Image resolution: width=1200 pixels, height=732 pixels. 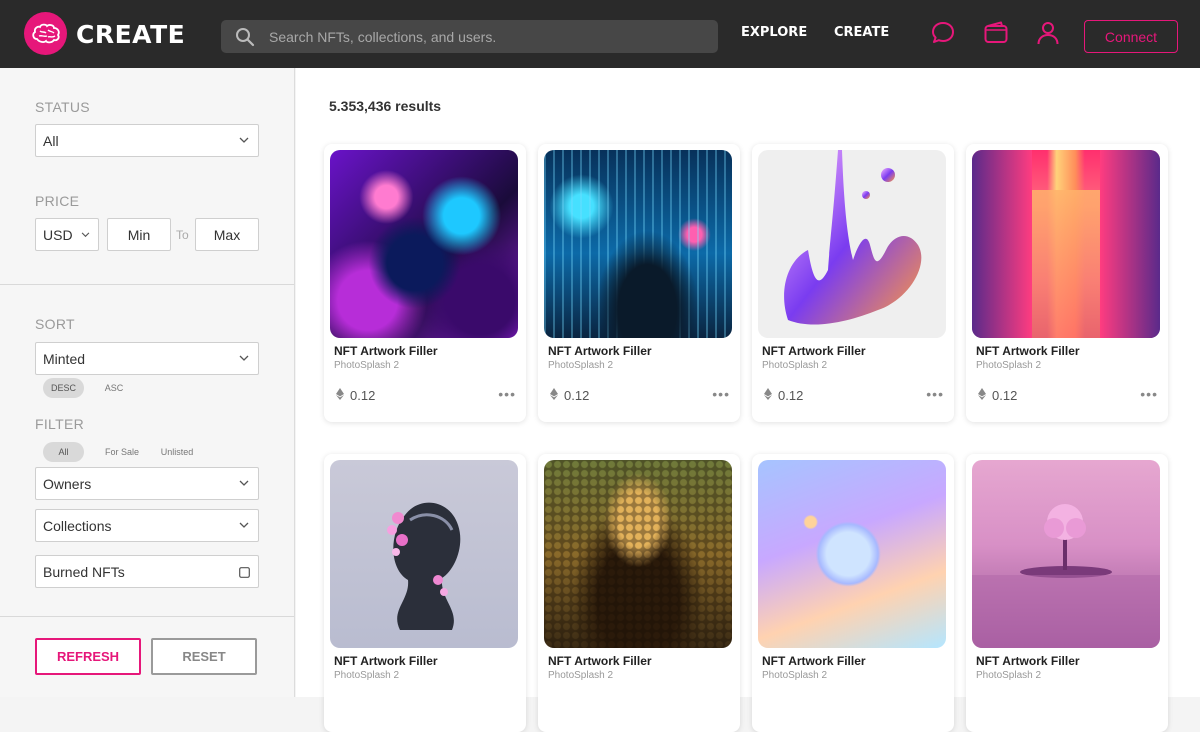 I want to click on search-input, so click(x=489, y=36).